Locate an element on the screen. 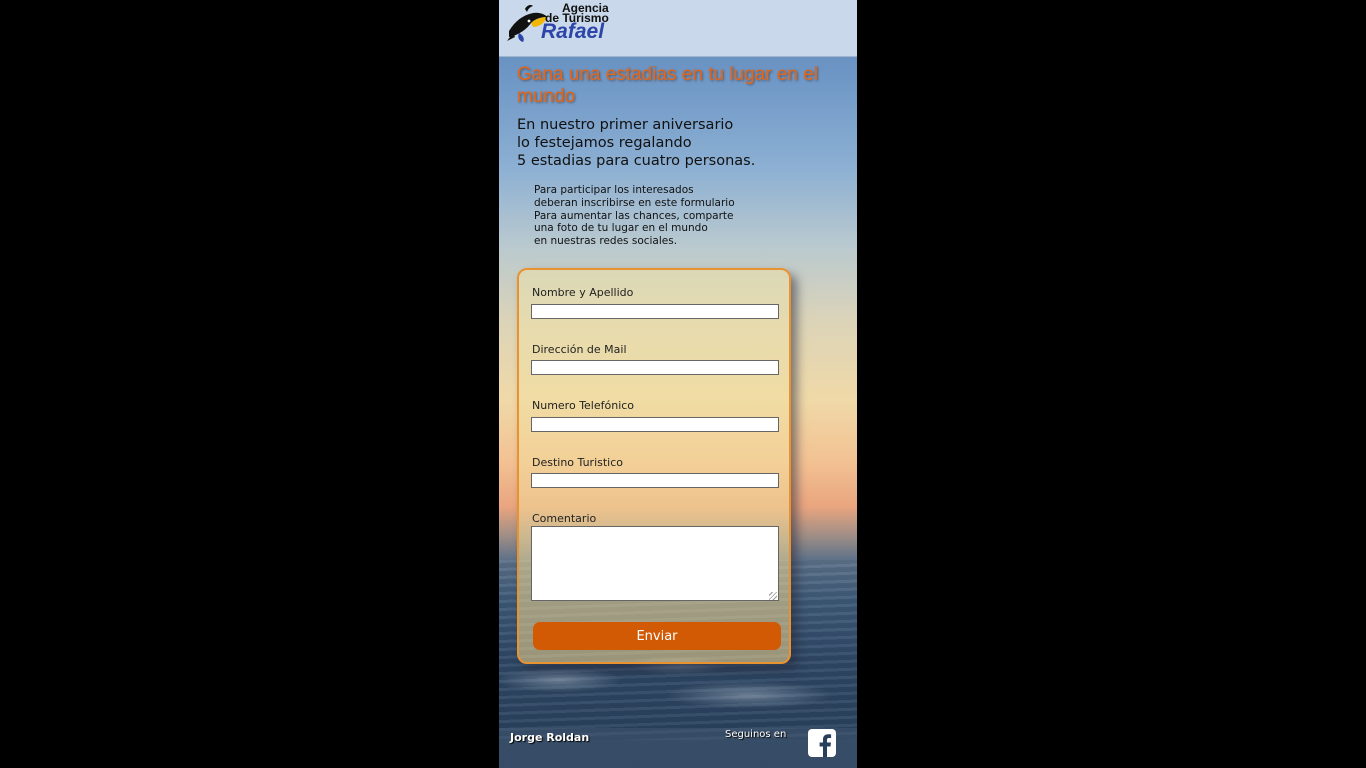  info-line: Para aumentar las chances, comparte is located at coordinates (634, 215).